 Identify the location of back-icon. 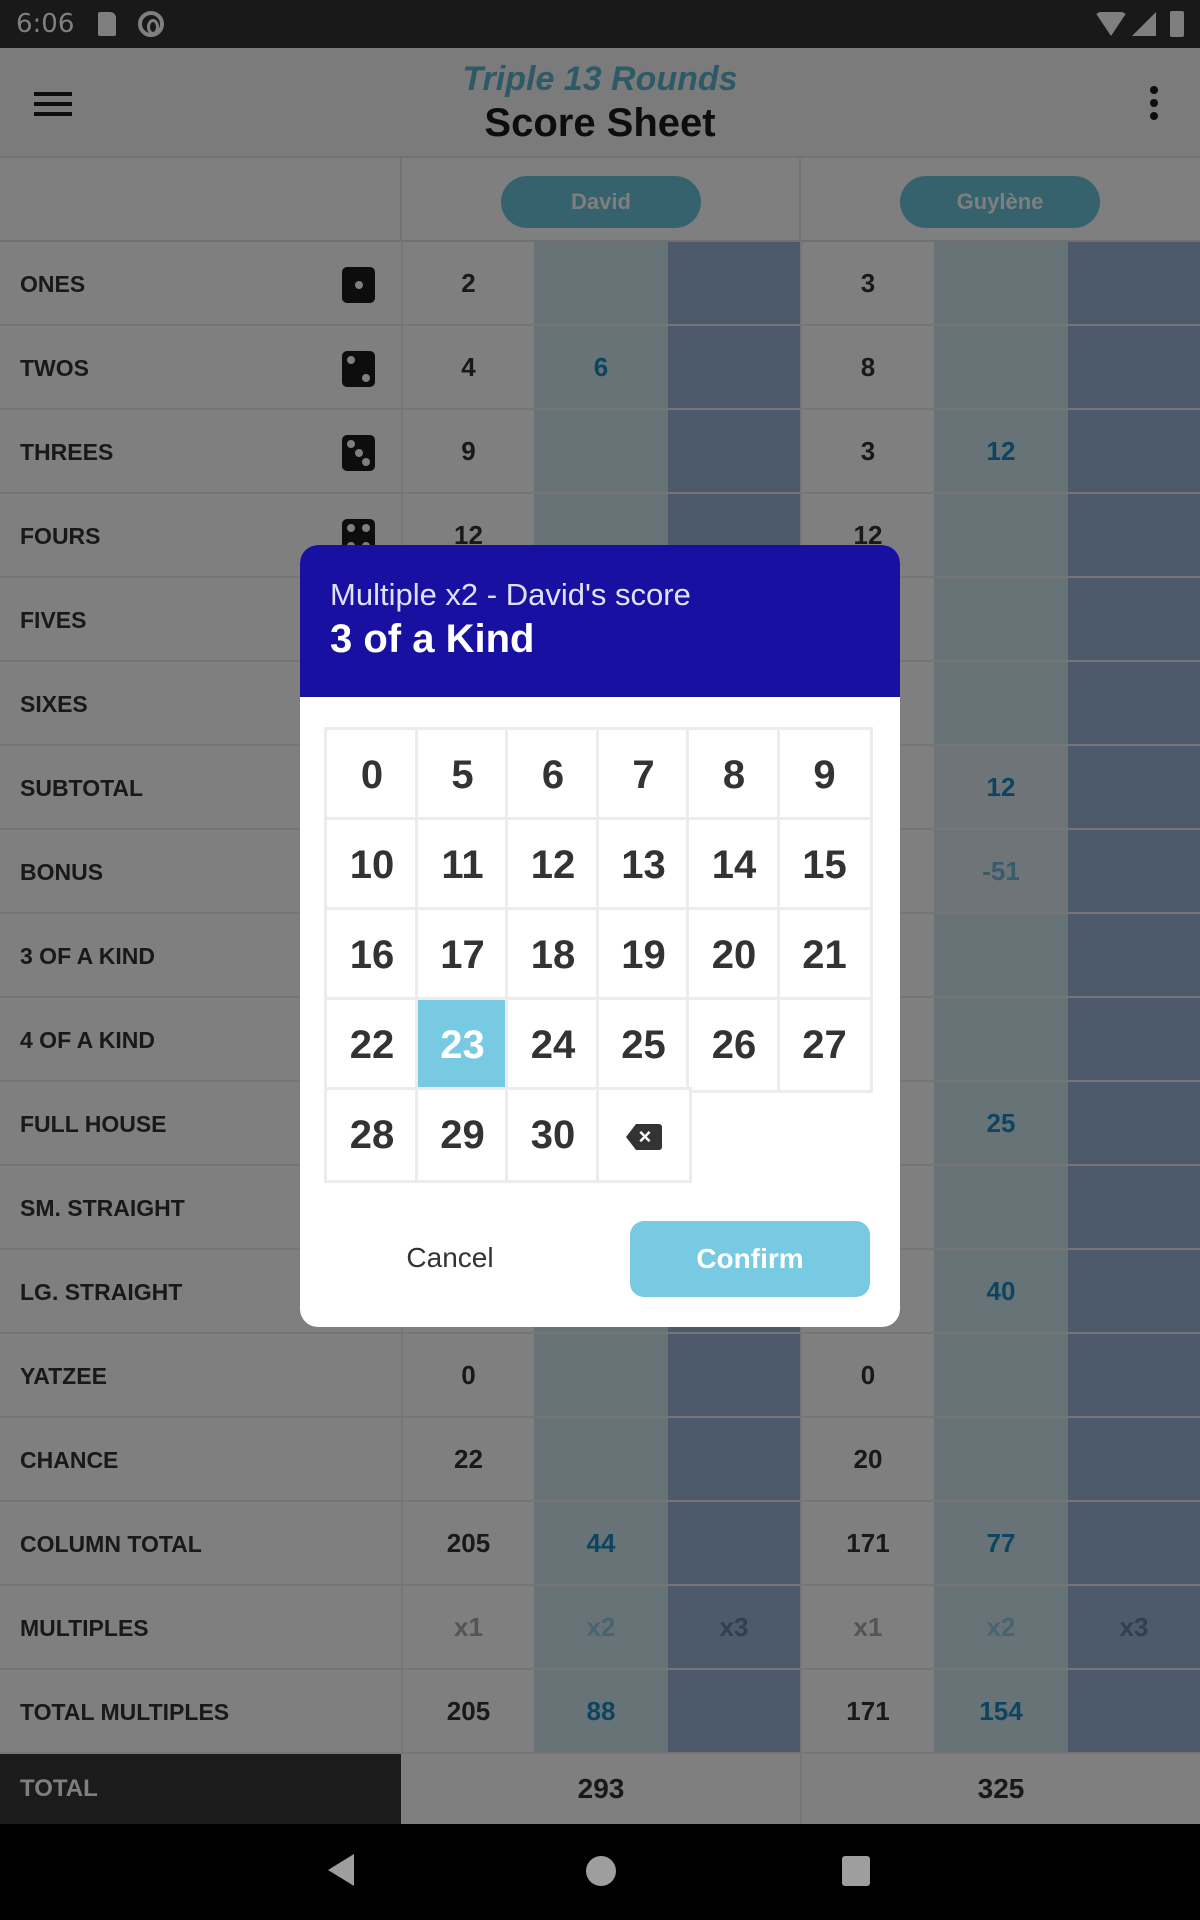
(341, 1870).